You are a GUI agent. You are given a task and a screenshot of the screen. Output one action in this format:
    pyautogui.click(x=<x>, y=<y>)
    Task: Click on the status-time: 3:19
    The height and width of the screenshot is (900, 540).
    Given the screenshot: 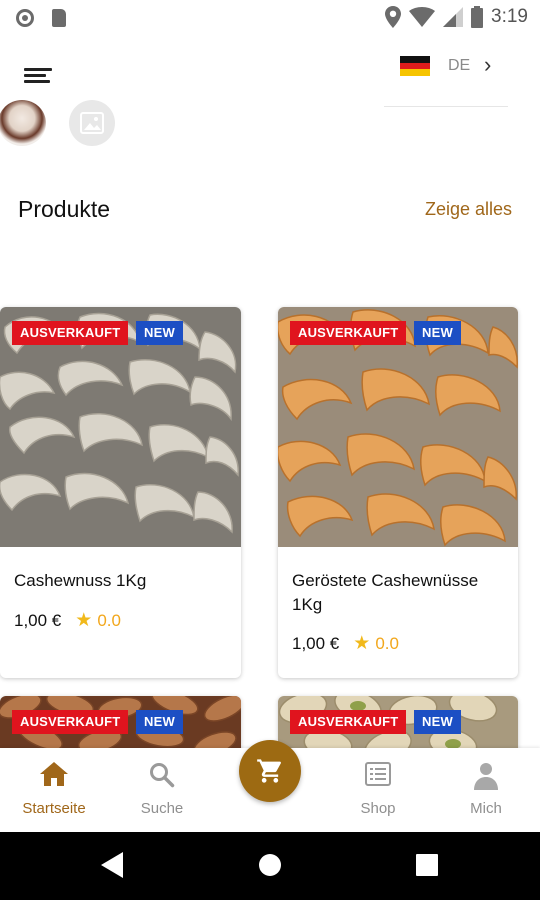 What is the action you would take?
    pyautogui.click(x=509, y=16)
    